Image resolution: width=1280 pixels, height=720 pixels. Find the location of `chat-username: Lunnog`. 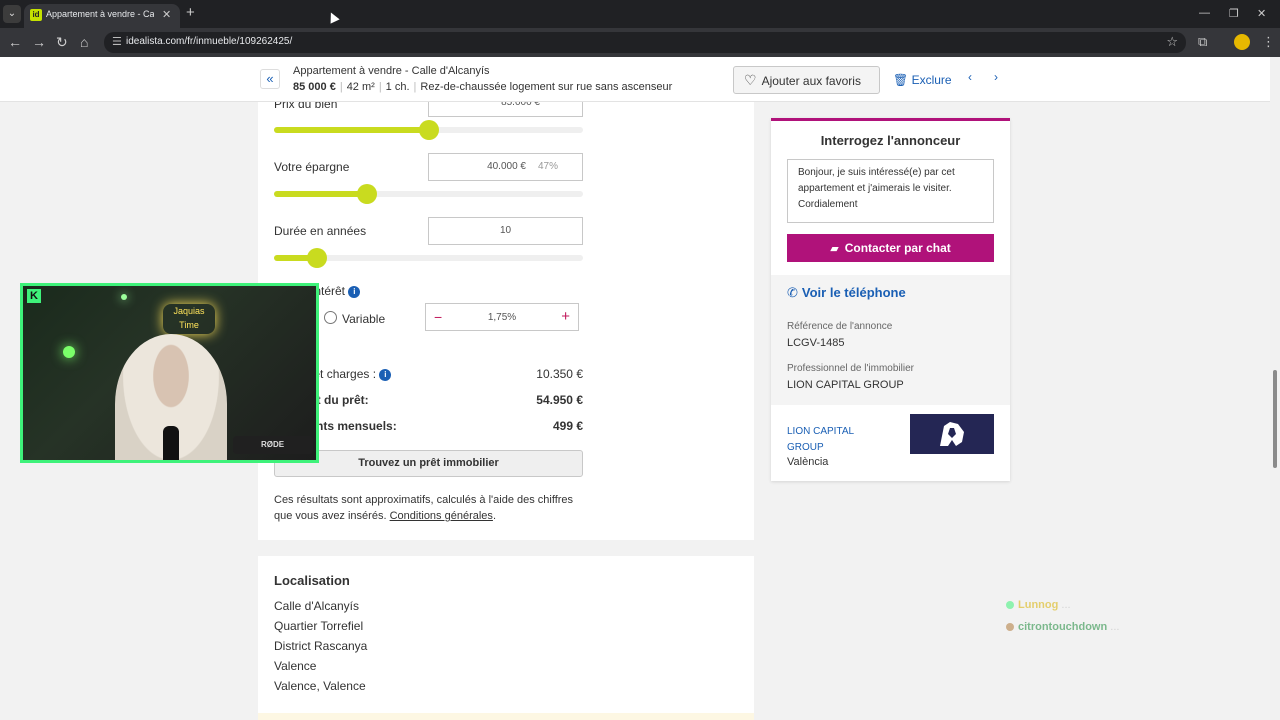

chat-username: Lunnog is located at coordinates (1038, 605).